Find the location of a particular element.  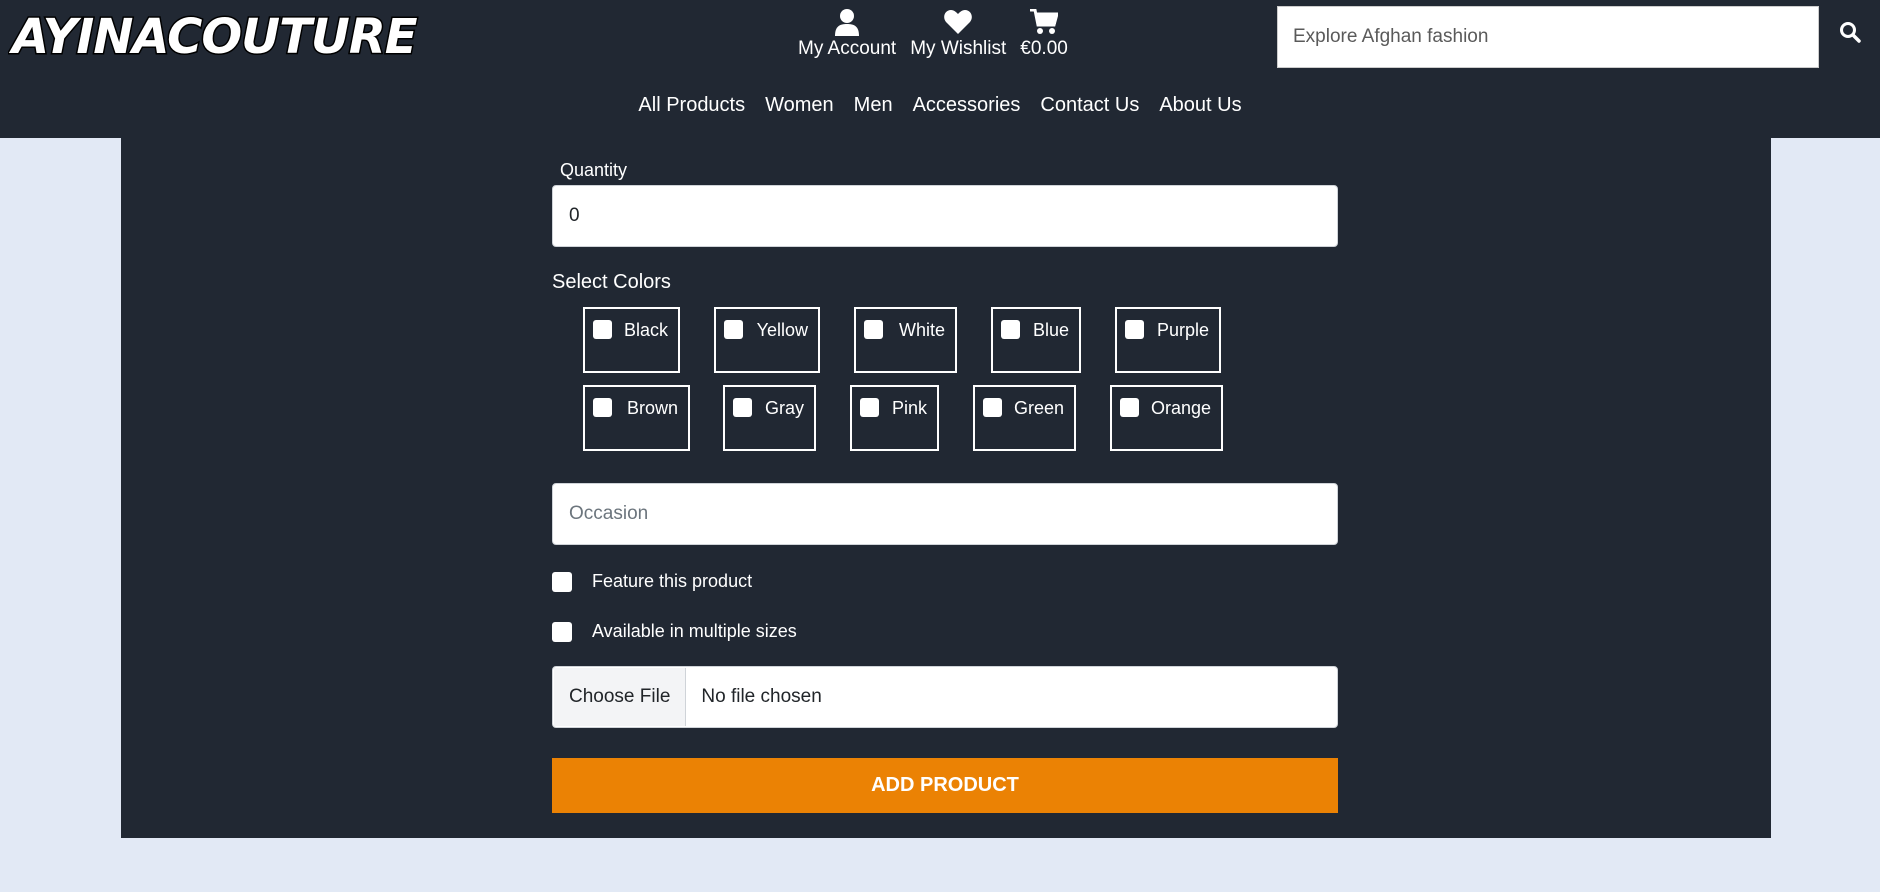

color-option-brown: Brown is located at coordinates (636, 418).